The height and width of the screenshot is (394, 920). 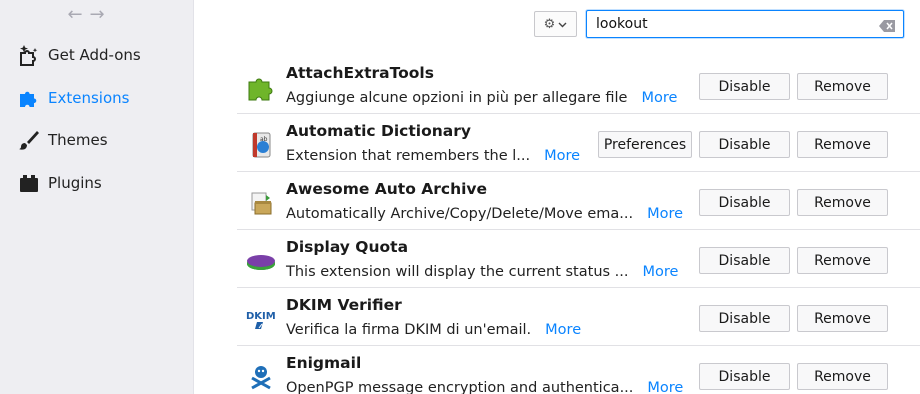 What do you see at coordinates (347, 247) in the screenshot?
I see `addon-name: Display Quota` at bounding box center [347, 247].